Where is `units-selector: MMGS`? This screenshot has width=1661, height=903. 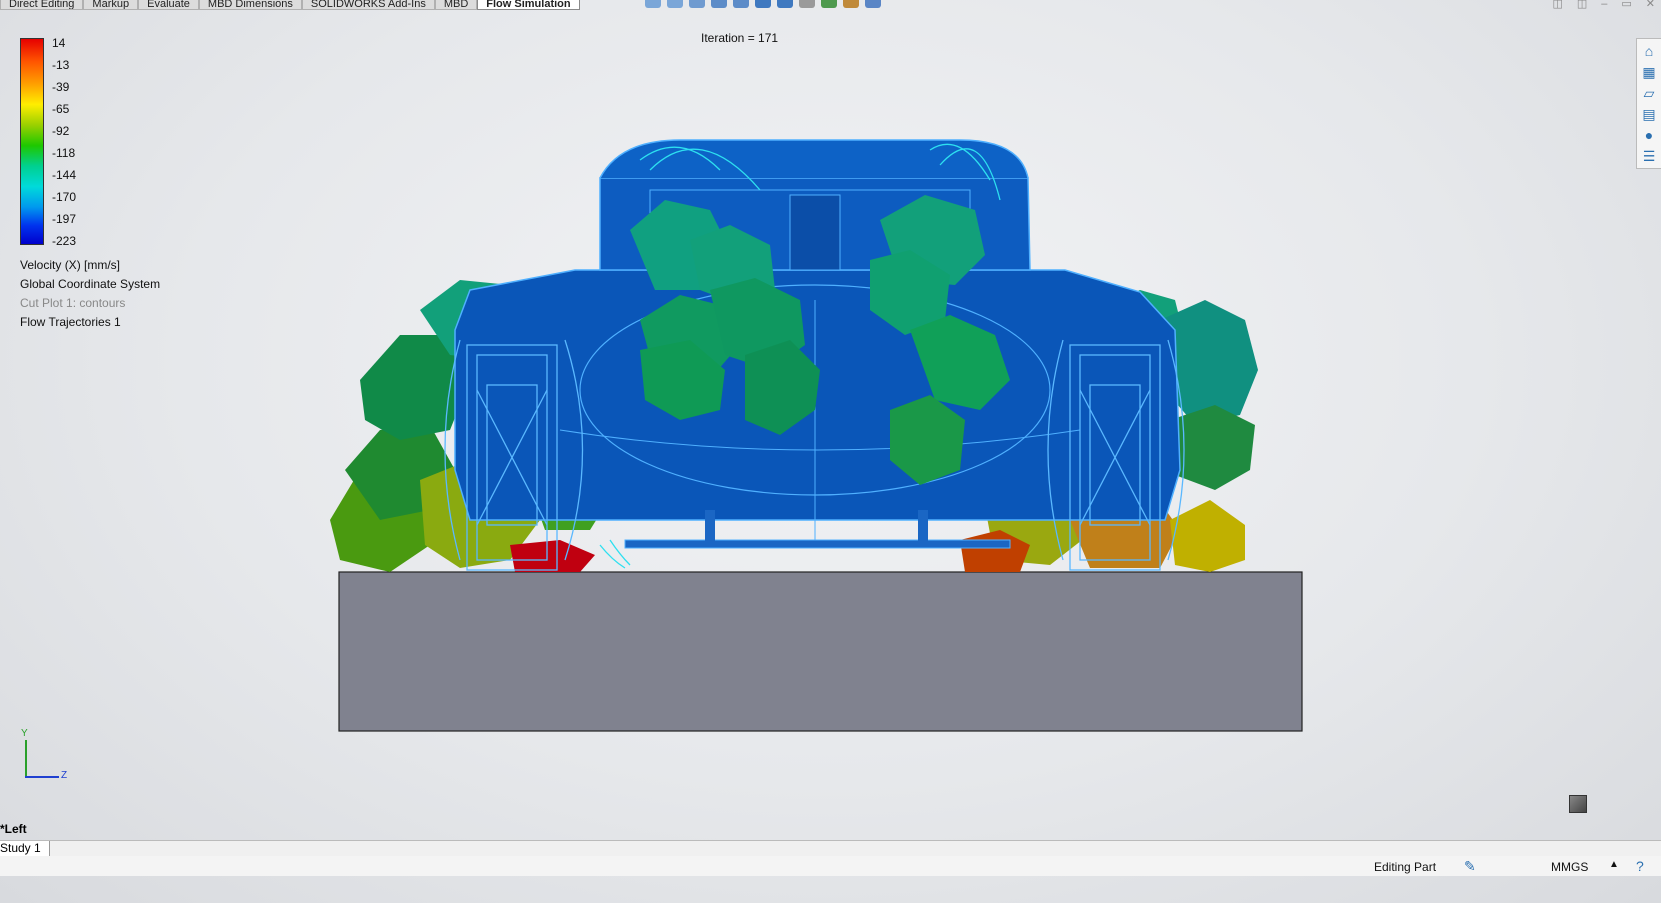
units-selector: MMGS is located at coordinates (1569, 867).